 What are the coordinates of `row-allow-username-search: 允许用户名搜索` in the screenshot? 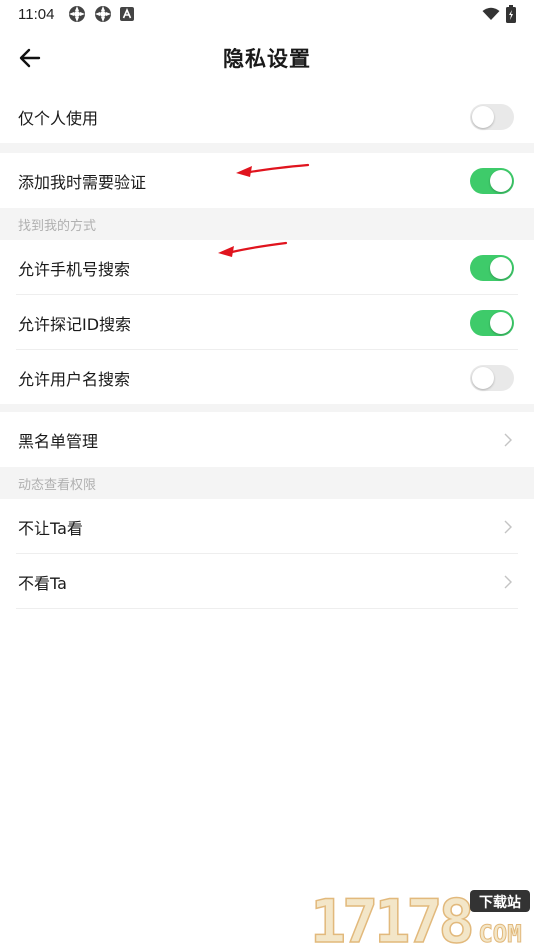 It's located at (267, 377).